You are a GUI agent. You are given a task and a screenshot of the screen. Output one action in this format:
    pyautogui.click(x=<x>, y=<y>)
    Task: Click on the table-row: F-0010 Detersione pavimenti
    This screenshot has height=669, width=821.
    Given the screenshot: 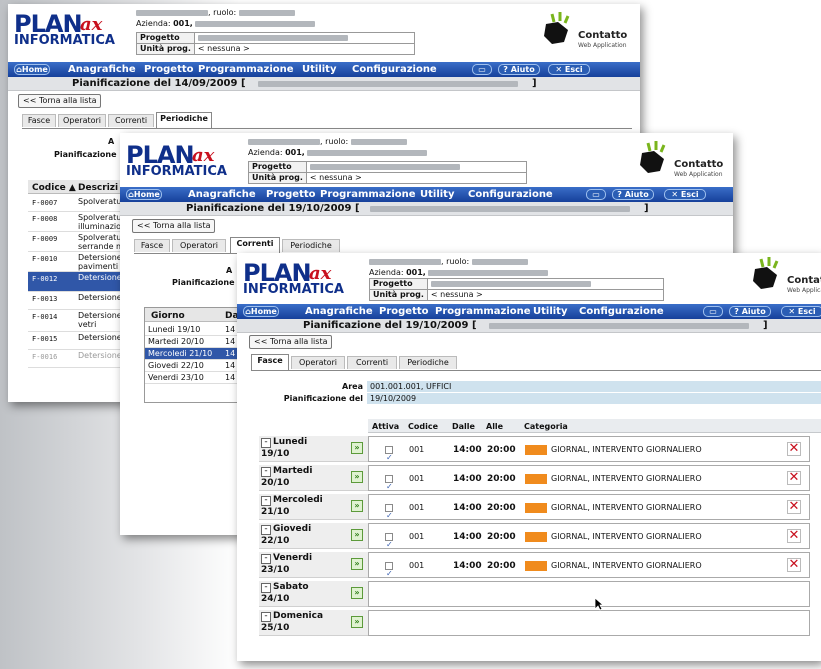 What is the action you would take?
    pyautogui.click(x=80, y=262)
    